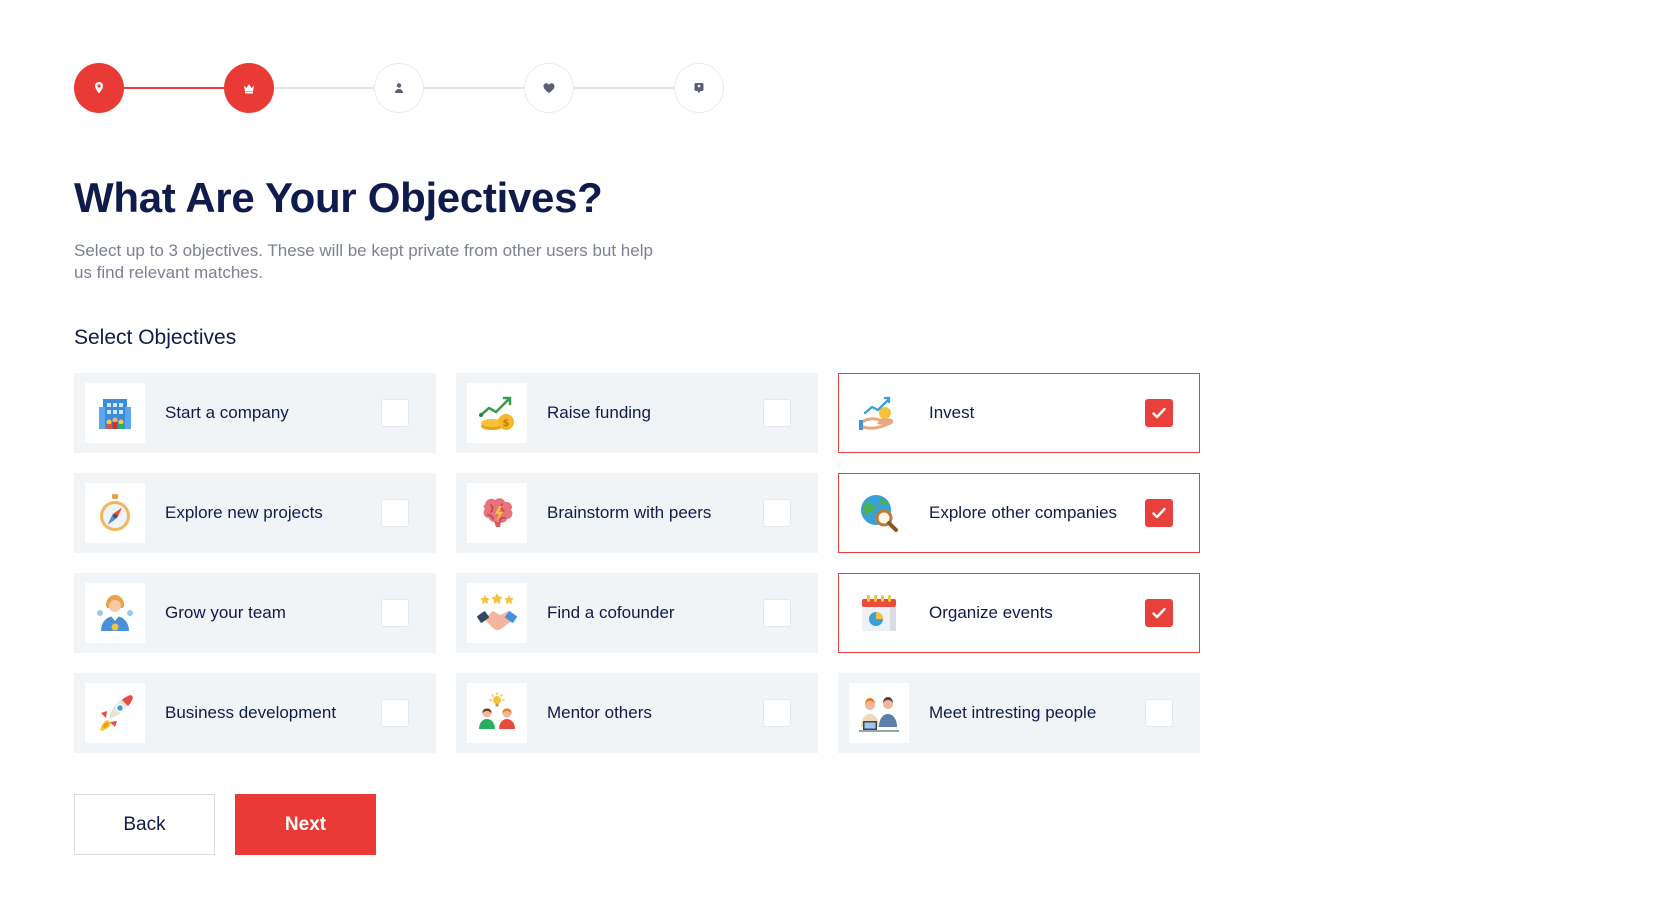 This screenshot has width=1663, height=897. Describe the element at coordinates (115, 513) in the screenshot. I see `compass-icon` at that location.